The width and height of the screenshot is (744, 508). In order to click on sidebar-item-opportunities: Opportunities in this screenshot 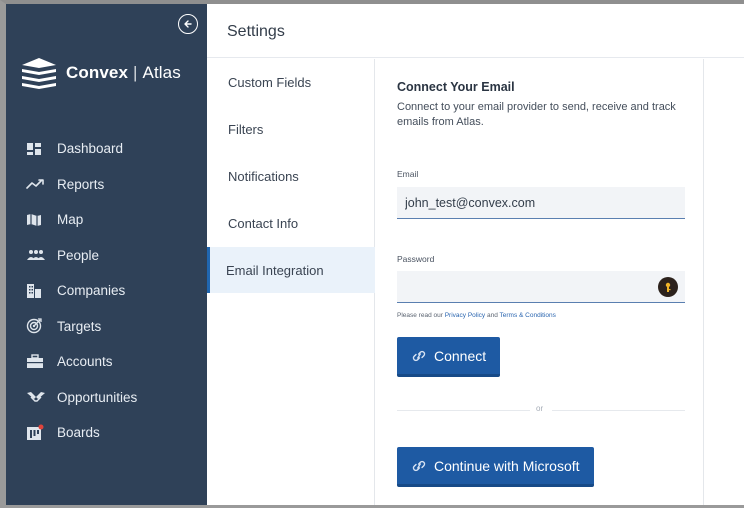, I will do `click(106, 398)`.